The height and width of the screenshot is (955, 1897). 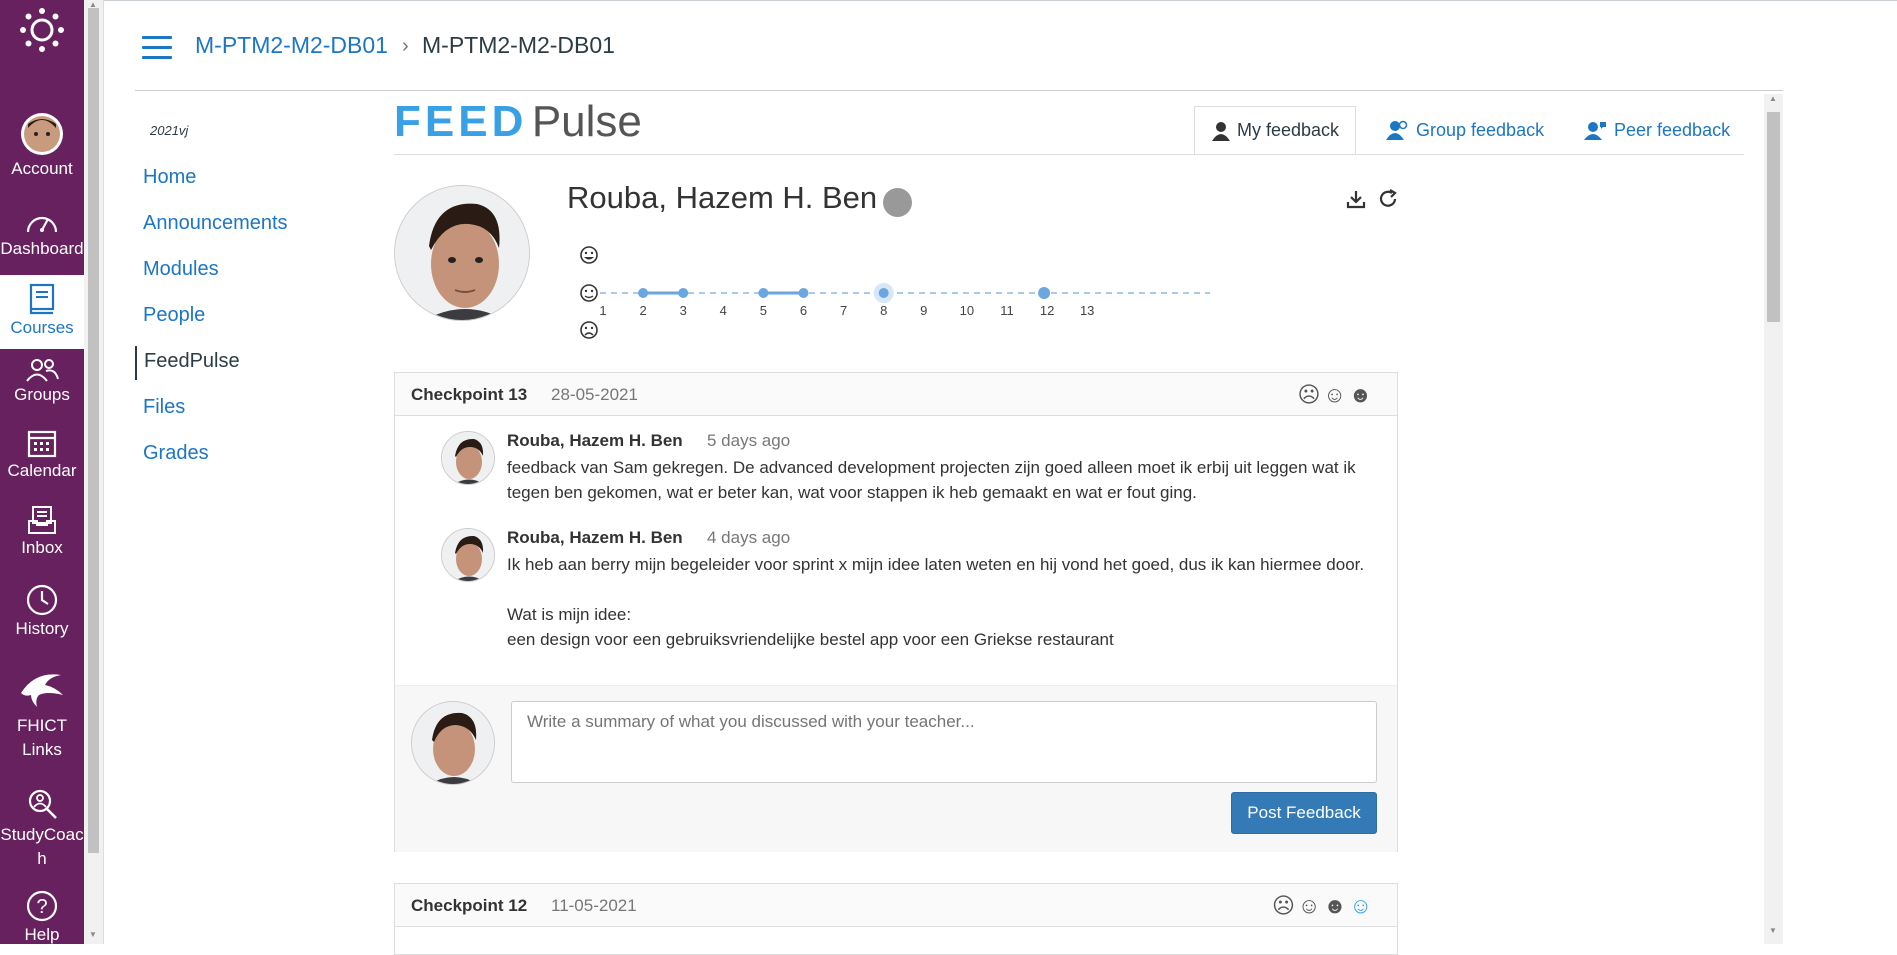 What do you see at coordinates (1007, 310) in the screenshot?
I see `timeline-tick-label: 11` at bounding box center [1007, 310].